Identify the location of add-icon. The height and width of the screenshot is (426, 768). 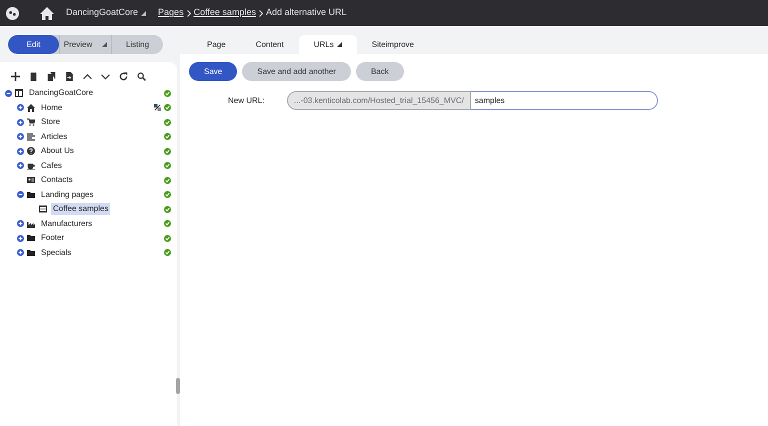
(15, 76).